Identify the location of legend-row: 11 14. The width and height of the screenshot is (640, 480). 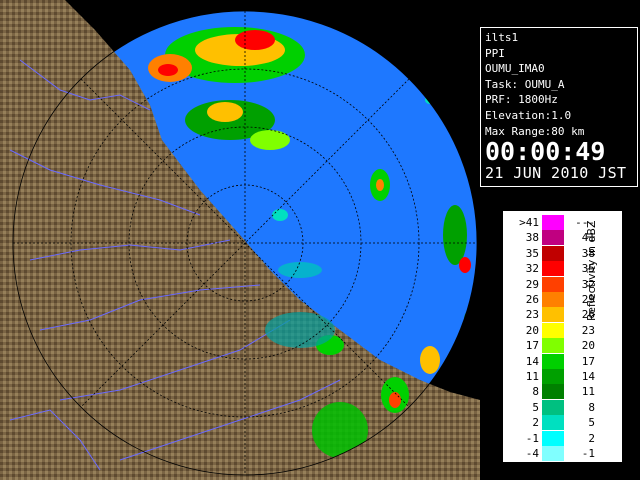
(562, 376).